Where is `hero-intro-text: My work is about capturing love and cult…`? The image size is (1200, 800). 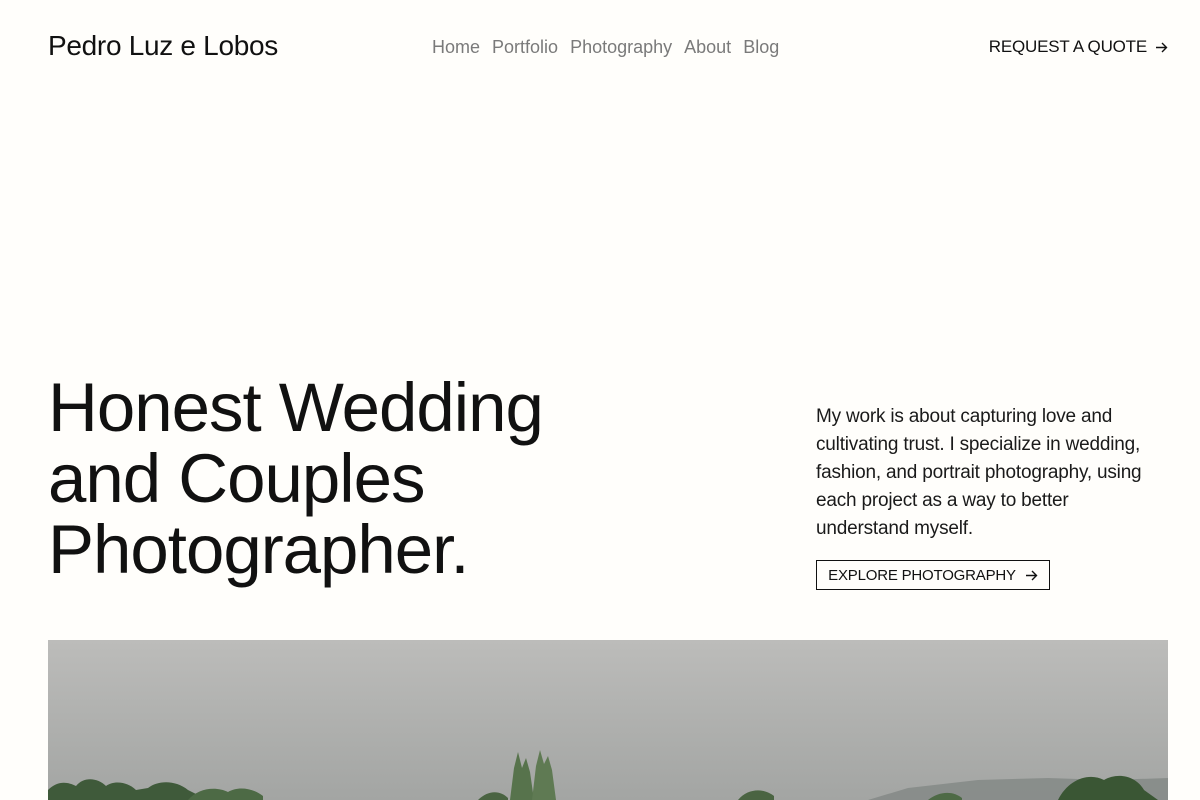
hero-intro-text: My work is about capturing love and cult… is located at coordinates (979, 472).